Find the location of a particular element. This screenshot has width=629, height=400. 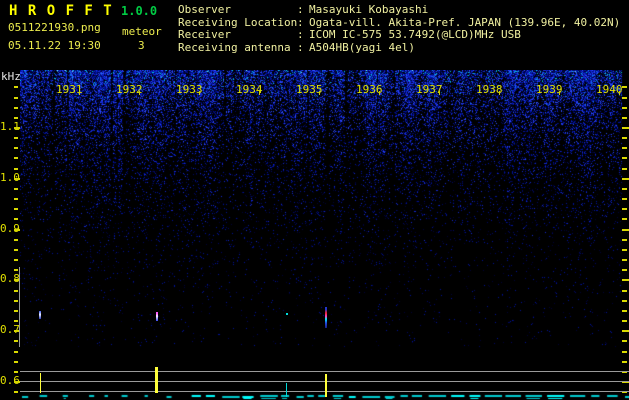

info-row-observer: Observer: Masayuki Kobayashi is located at coordinates (399, 10).